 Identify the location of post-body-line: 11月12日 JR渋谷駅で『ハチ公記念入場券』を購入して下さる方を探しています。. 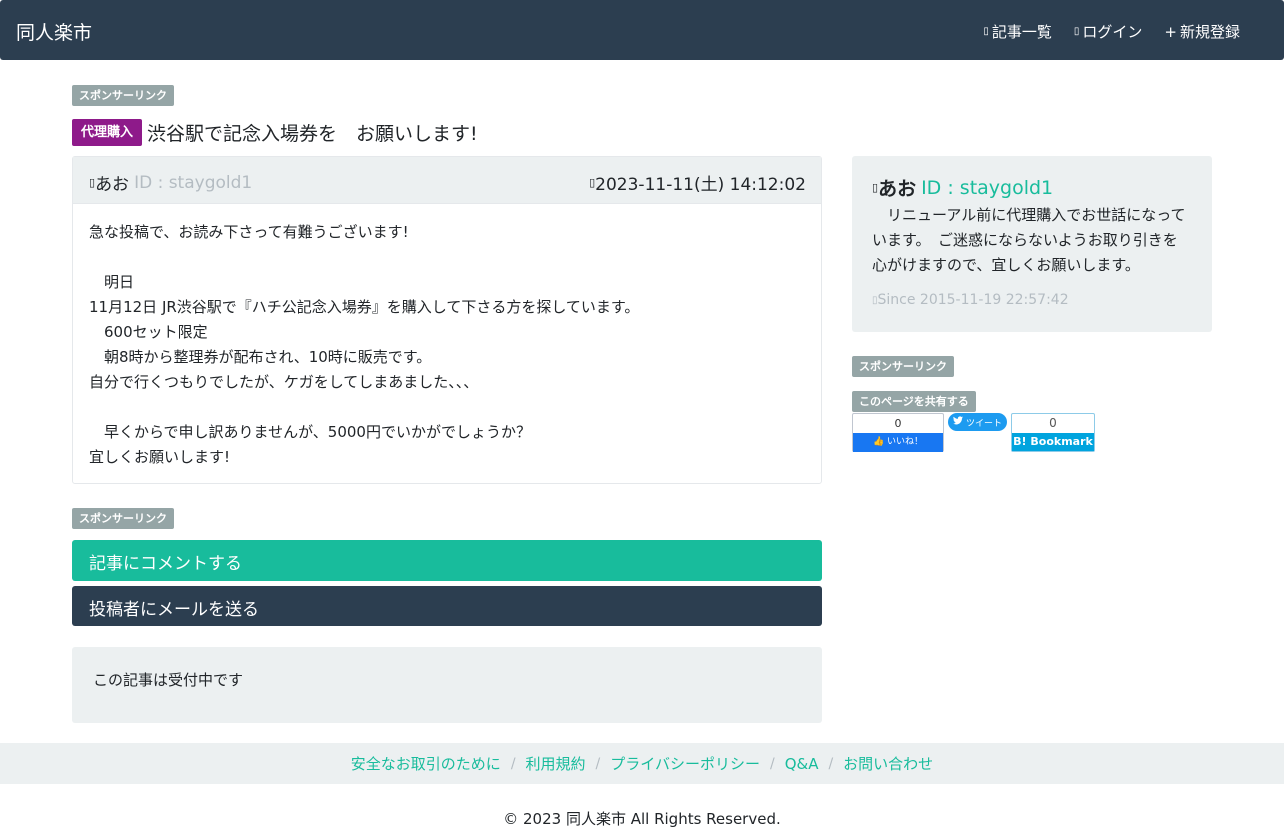
(364, 307).